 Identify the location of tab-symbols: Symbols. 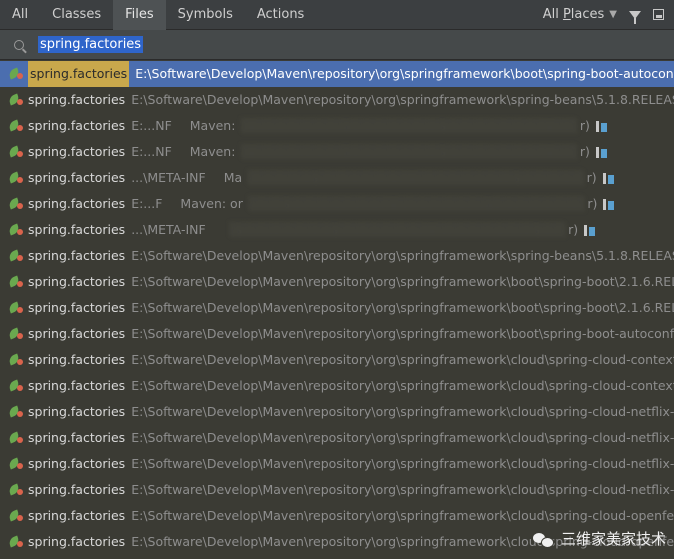
(205, 15).